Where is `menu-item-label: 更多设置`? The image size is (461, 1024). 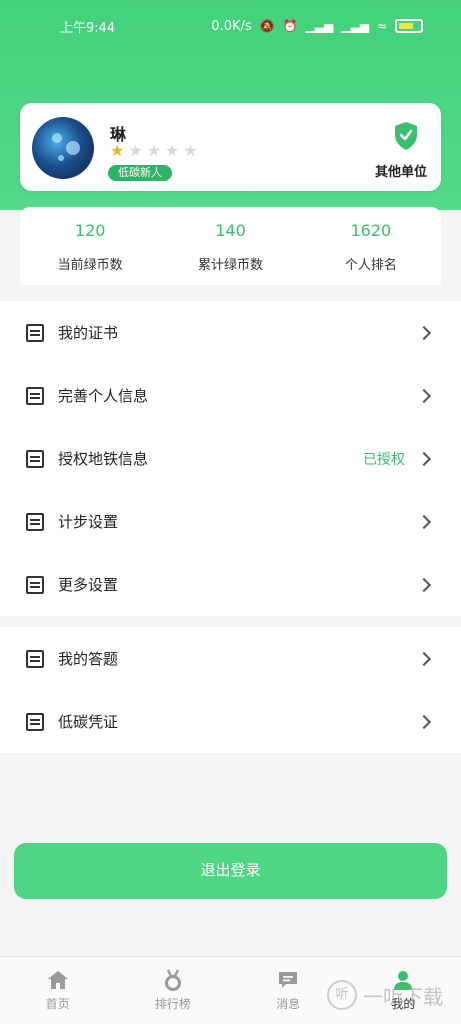
menu-item-label: 更多设置 is located at coordinates (88, 585).